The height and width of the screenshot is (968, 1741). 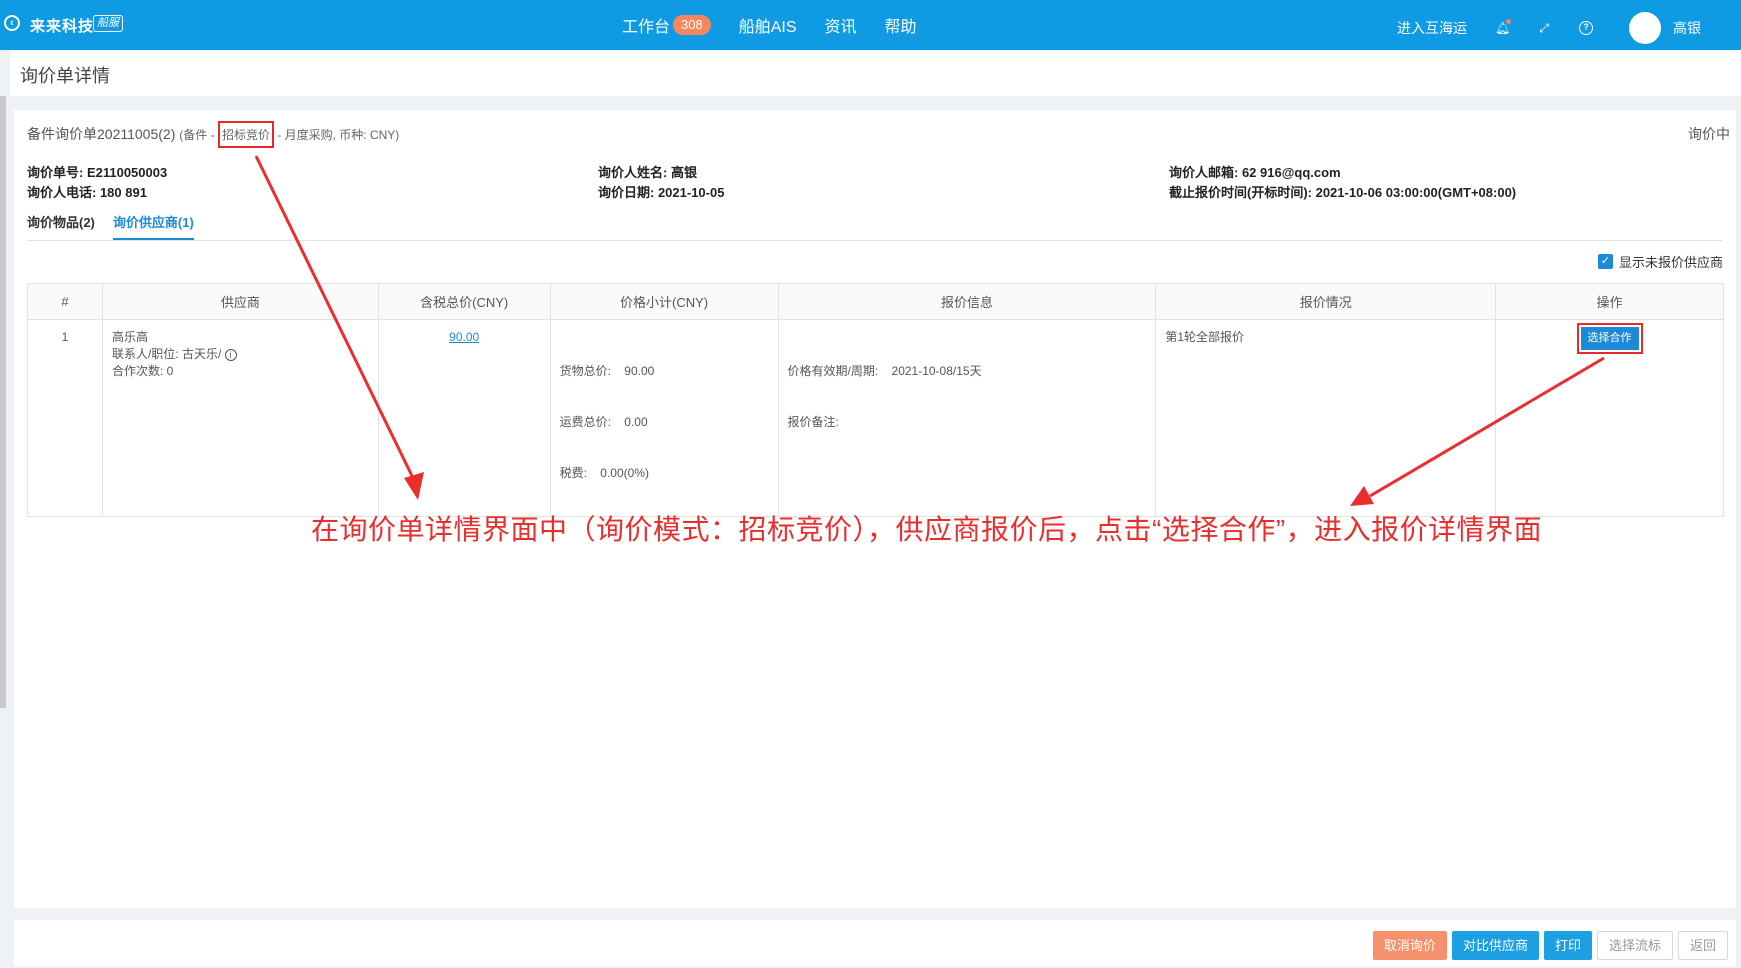 What do you see at coordinates (647, 172) in the screenshot?
I see `inquirer-name: 询价人姓名: 高银` at bounding box center [647, 172].